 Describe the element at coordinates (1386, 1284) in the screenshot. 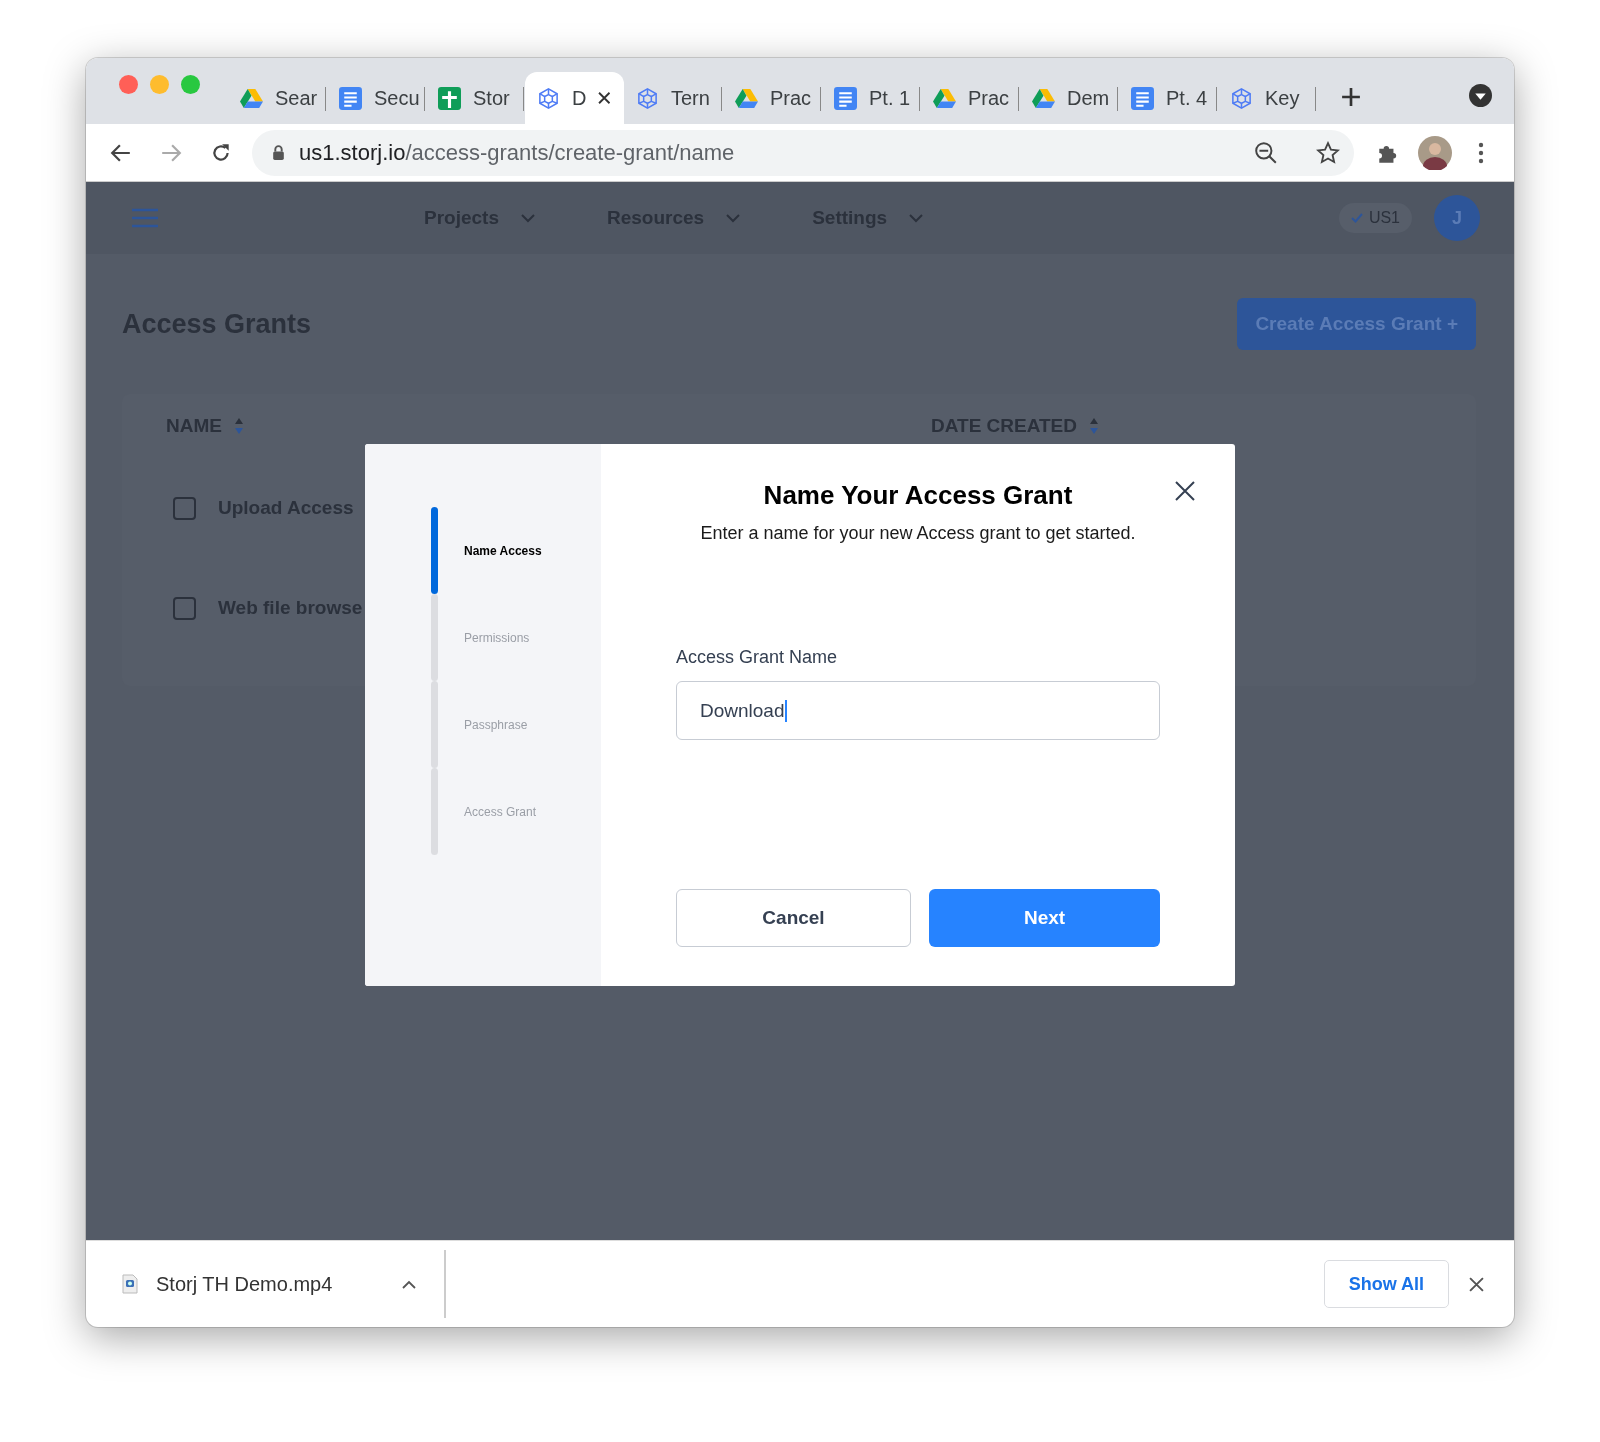

I see `show-all-button: Show All` at that location.